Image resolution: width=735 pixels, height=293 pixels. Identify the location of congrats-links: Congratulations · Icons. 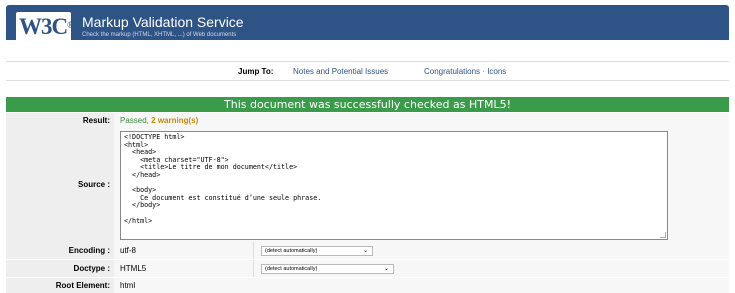
(465, 71).